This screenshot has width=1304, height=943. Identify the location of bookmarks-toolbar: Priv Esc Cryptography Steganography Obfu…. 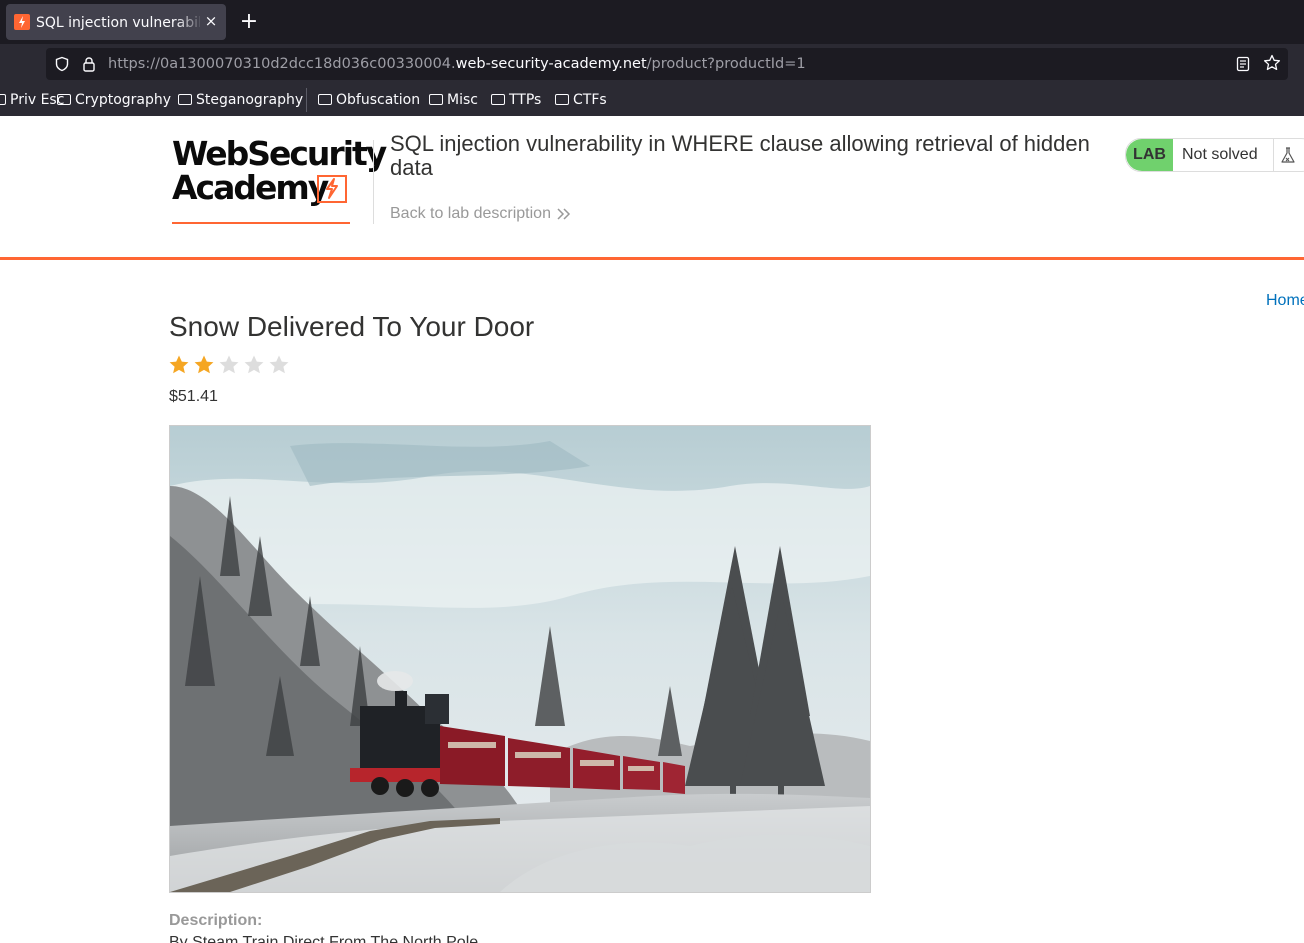
(652, 100).